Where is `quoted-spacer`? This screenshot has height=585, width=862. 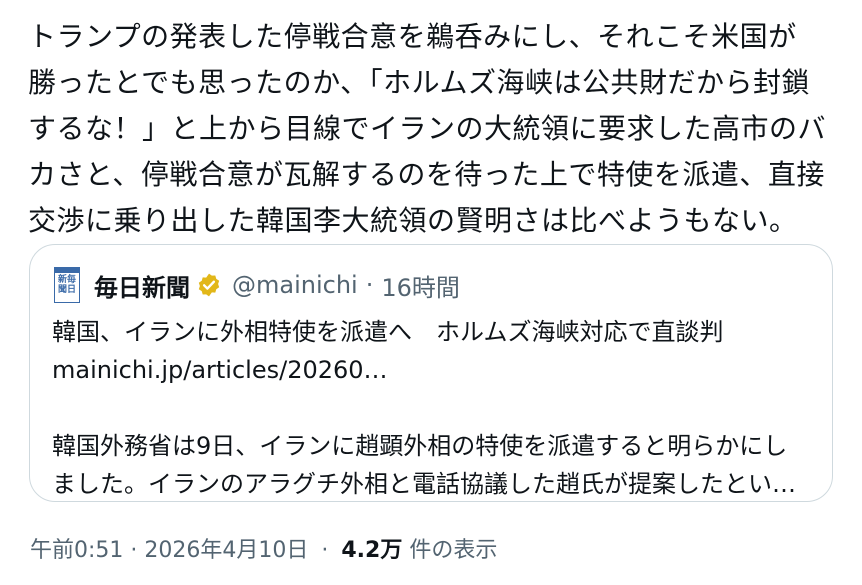
quoted-spacer is located at coordinates (437, 408).